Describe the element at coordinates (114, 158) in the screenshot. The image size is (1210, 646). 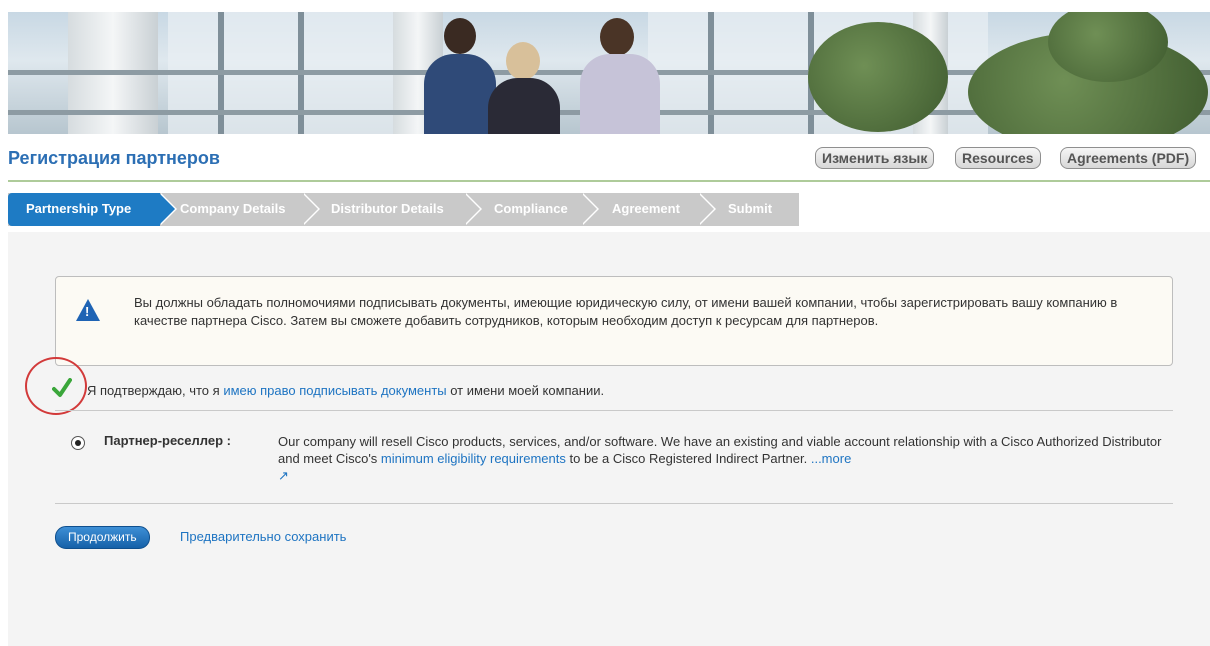
I see `page-title: Регистрация партнеров` at that location.